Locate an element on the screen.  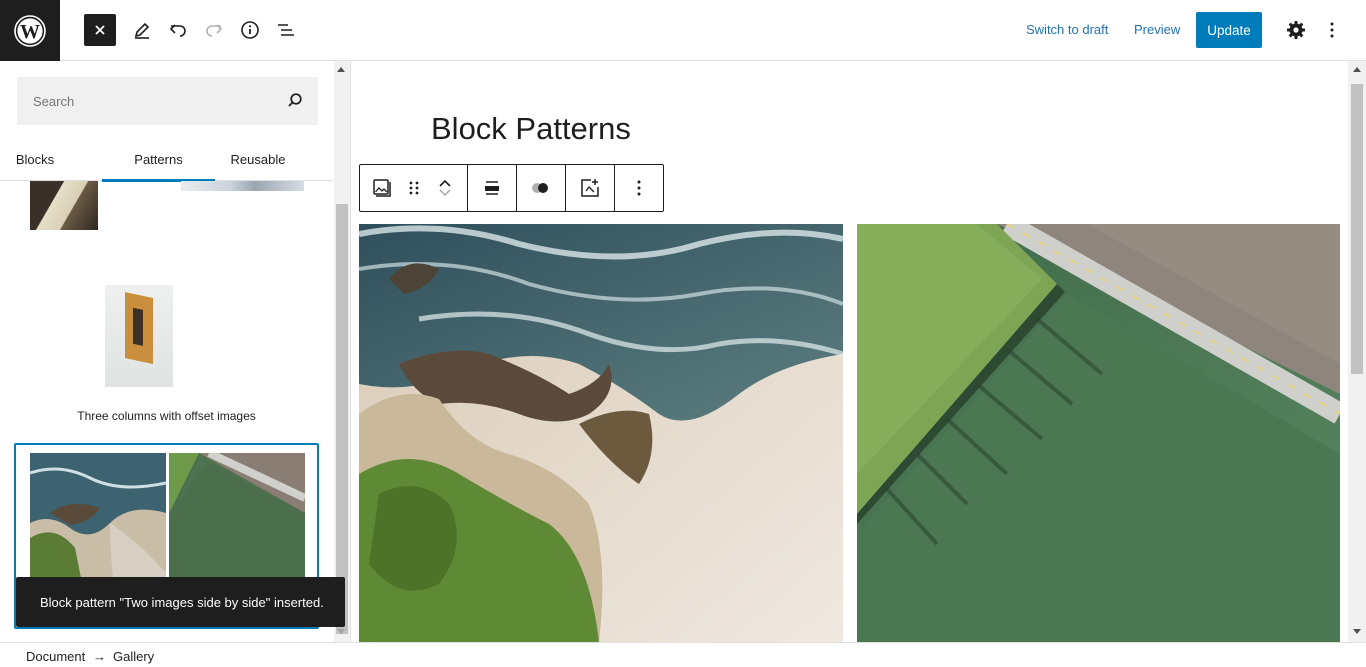
pattern-preview-three-columns is located at coordinates (139, 336).